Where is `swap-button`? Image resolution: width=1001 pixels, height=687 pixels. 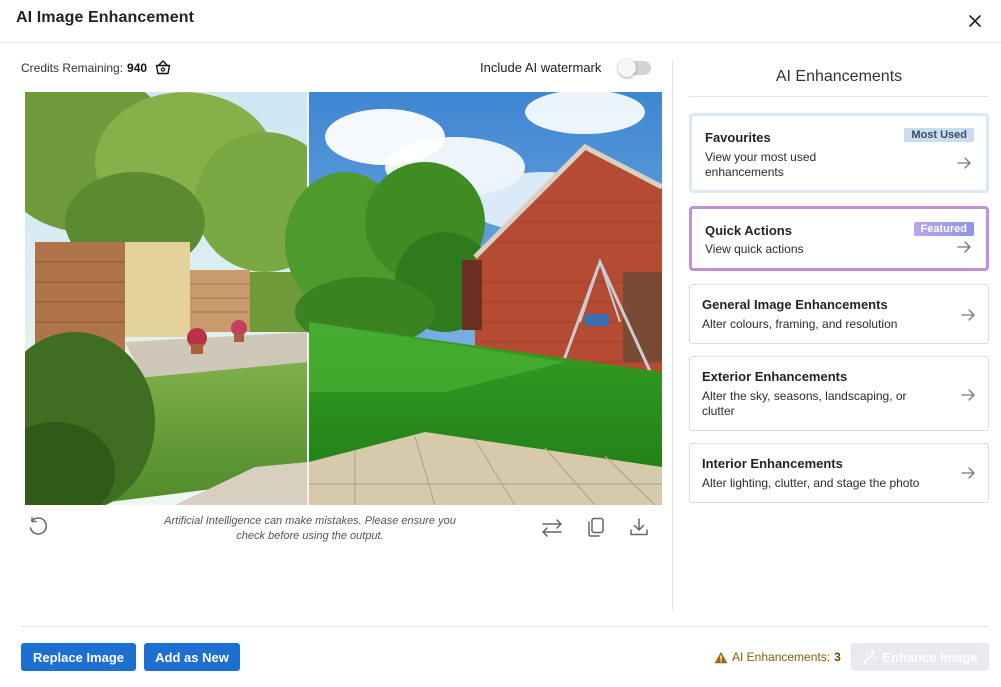 swap-button is located at coordinates (552, 528).